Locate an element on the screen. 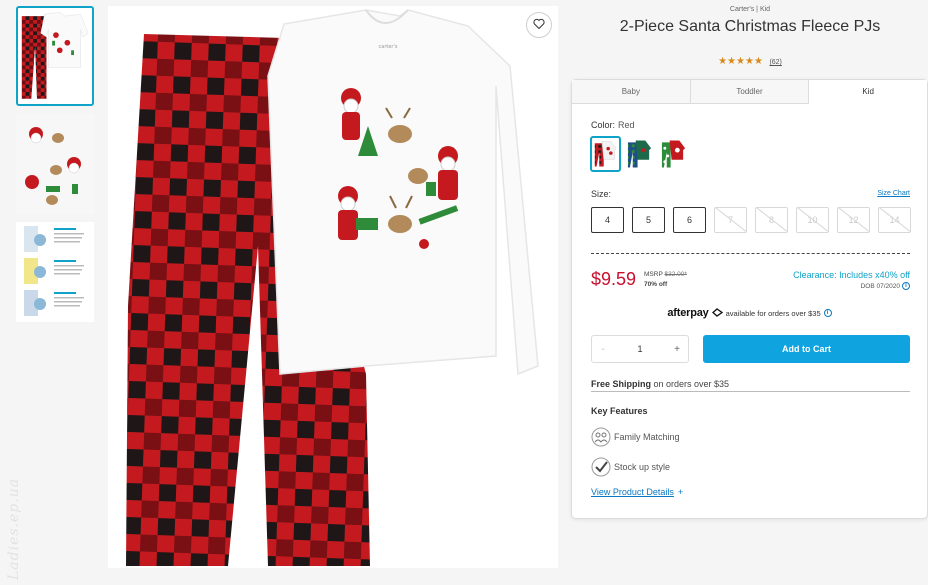  swatch-green-plaid is located at coordinates (639, 154).